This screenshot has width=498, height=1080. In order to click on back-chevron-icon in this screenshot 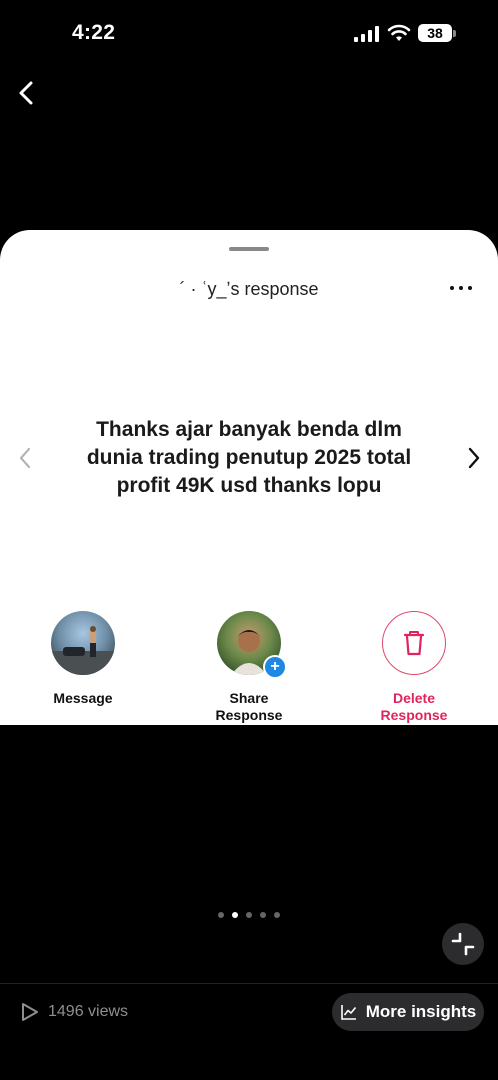, I will do `click(27, 93)`.